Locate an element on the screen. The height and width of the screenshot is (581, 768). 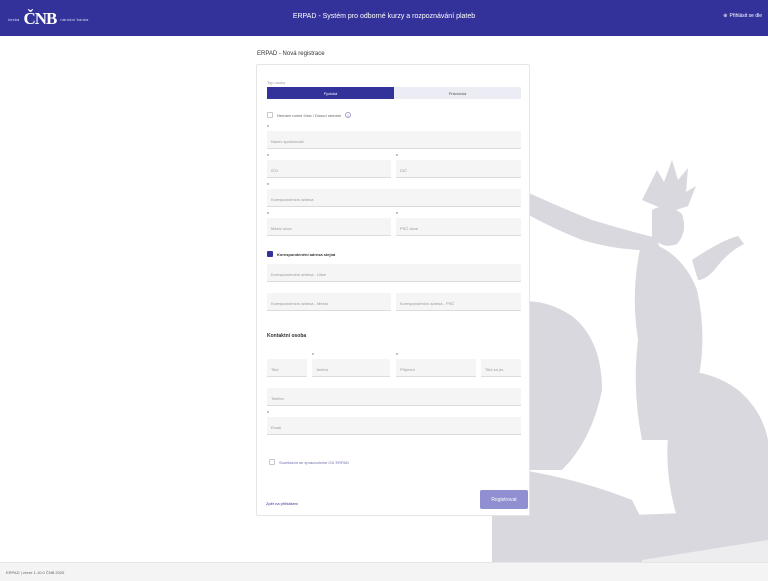
corr-zip-field: Korespondenční adresa - PSČ is located at coordinates (458, 302).